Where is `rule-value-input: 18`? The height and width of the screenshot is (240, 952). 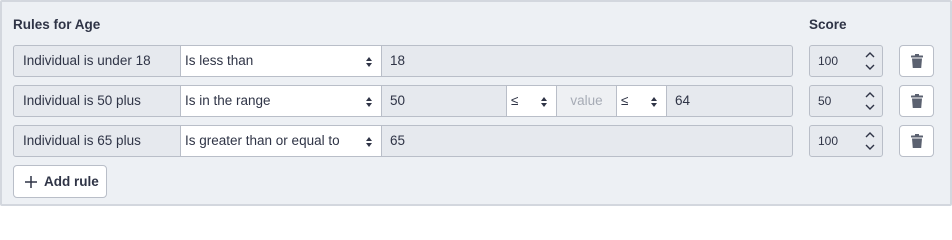 rule-value-input: 18 is located at coordinates (587, 61).